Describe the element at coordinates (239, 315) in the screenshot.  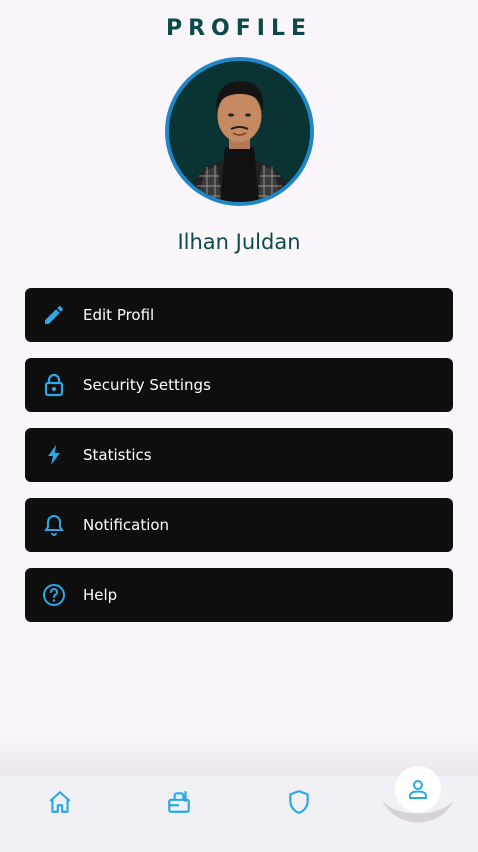
I see `edit-profile-button: Edit Profil` at that location.